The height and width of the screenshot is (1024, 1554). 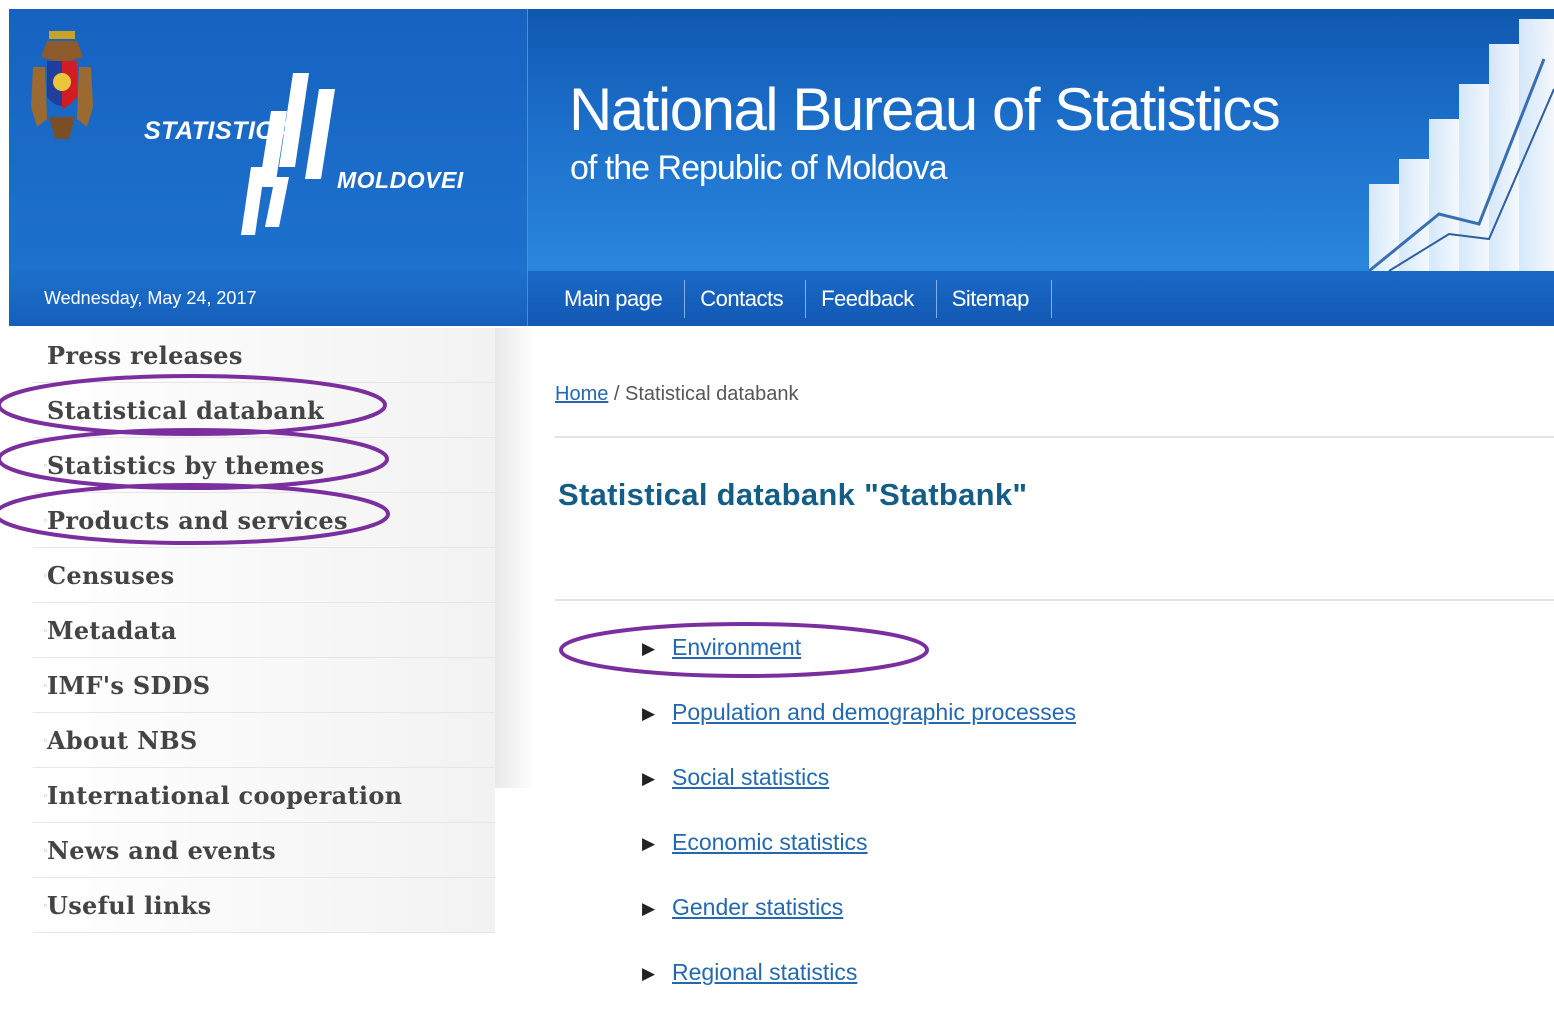 What do you see at coordinates (764, 972) in the screenshot?
I see `category-link-regional-statistics: Regional statistics` at bounding box center [764, 972].